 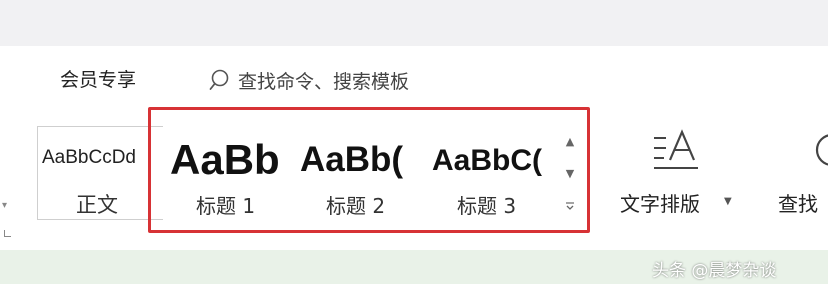 I want to click on chevron-down-icon: ▼, so click(x=570, y=174).